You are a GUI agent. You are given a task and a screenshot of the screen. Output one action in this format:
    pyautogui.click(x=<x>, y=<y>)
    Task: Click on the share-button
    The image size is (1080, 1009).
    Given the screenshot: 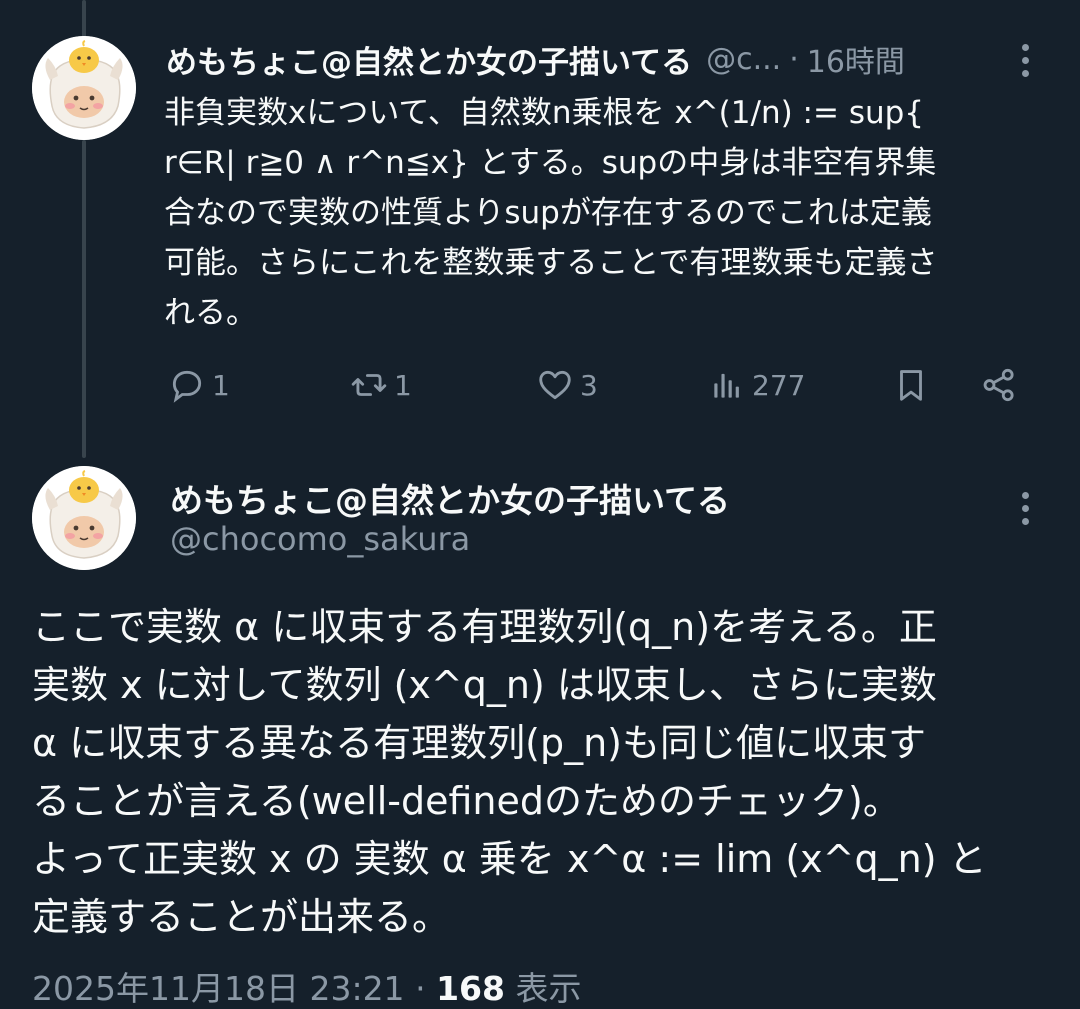 What is the action you would take?
    pyautogui.click(x=999, y=385)
    